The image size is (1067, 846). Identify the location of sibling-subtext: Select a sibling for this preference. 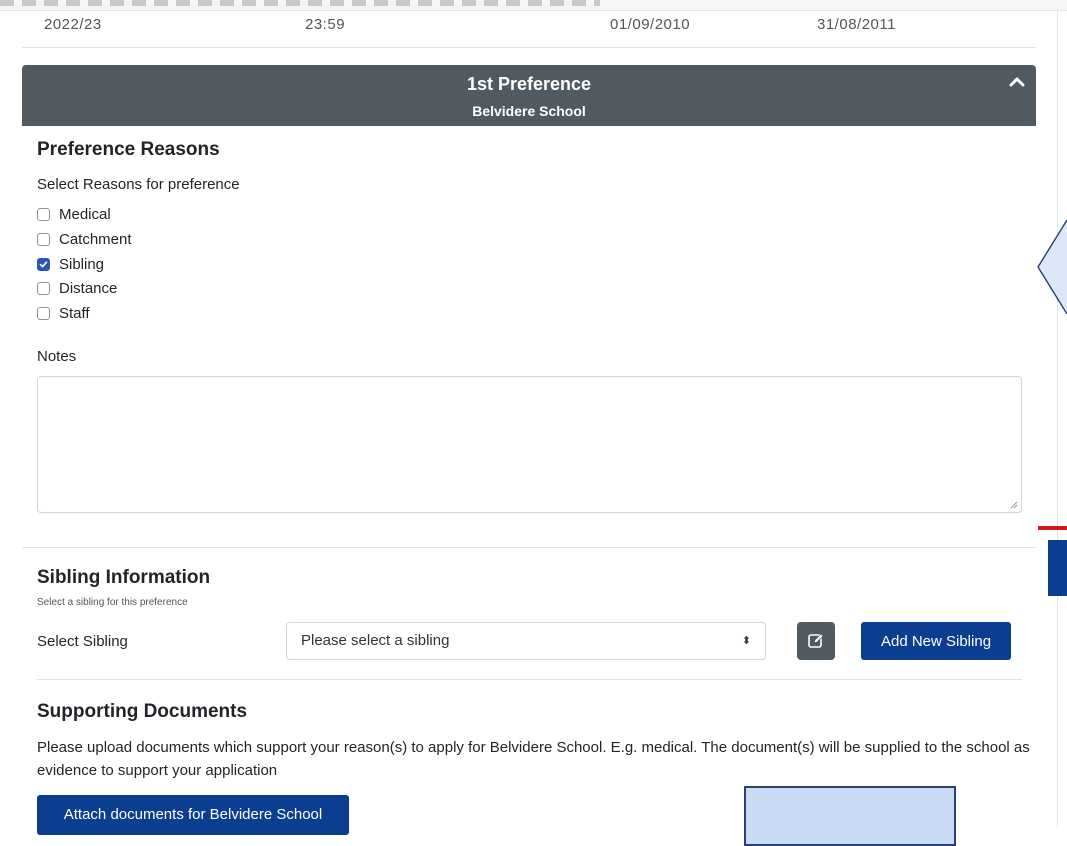
(112, 602).